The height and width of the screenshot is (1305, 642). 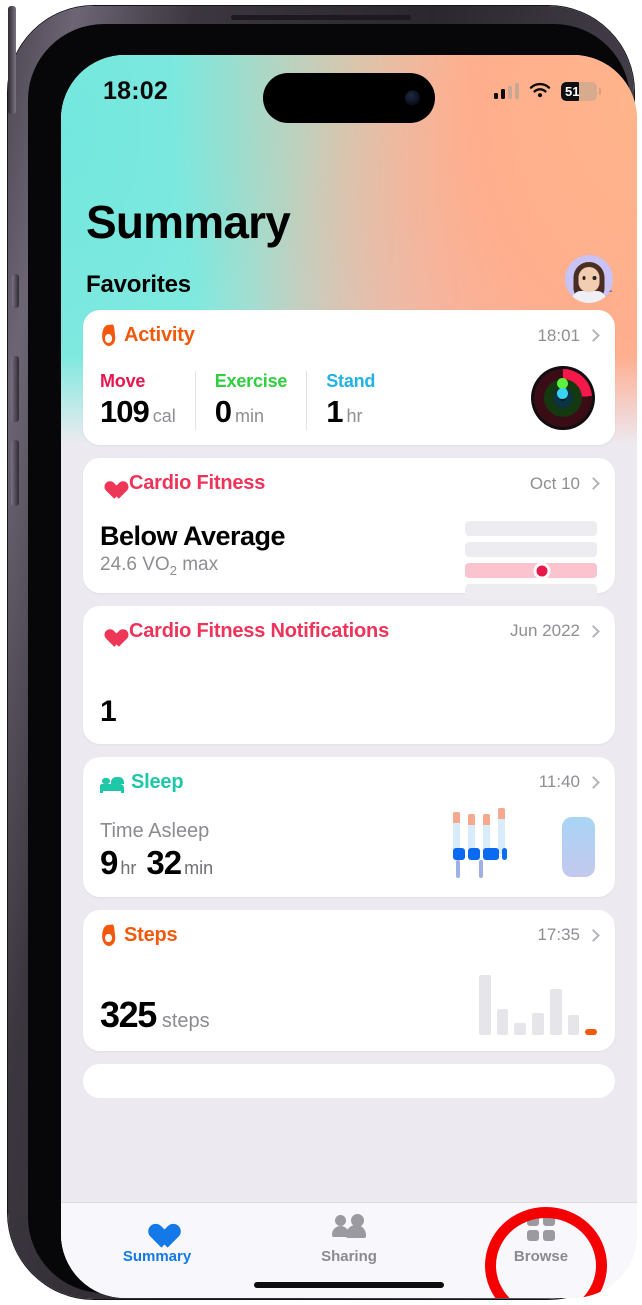 I want to click on card-steps-title: Steps, so click(x=151, y=934).